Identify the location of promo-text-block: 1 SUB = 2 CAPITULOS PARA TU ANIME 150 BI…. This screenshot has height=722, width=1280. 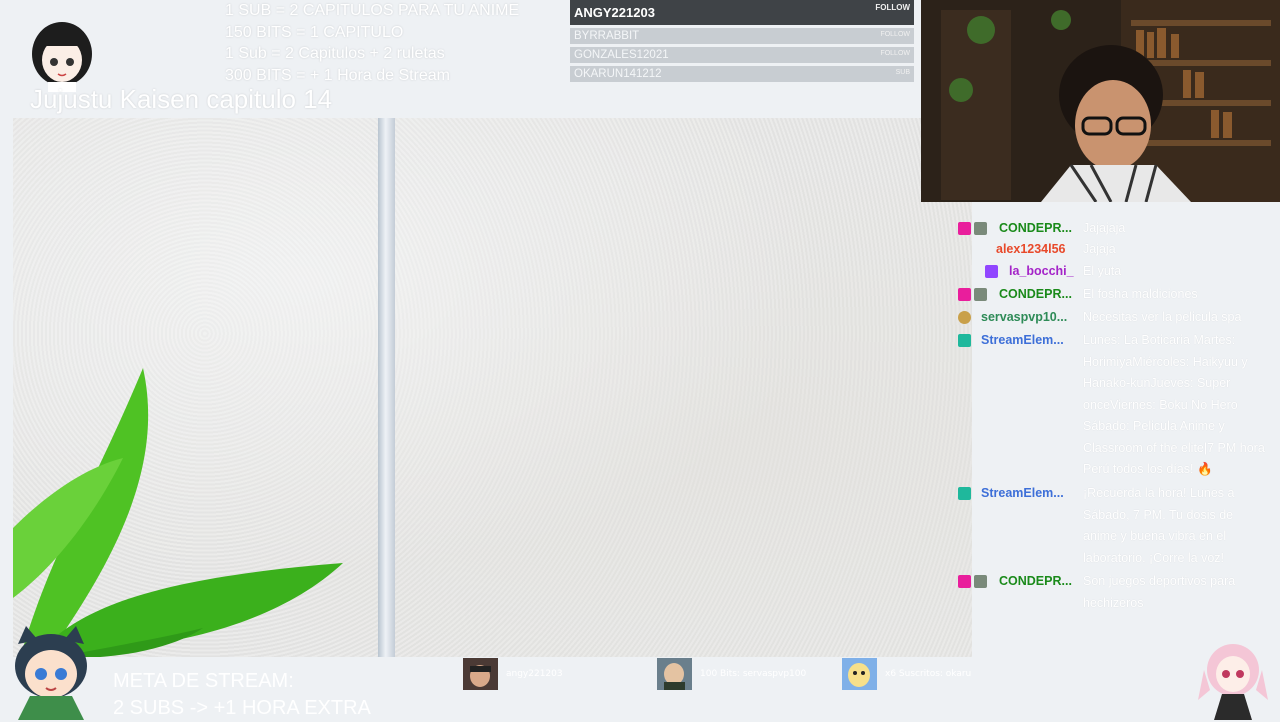
(372, 43).